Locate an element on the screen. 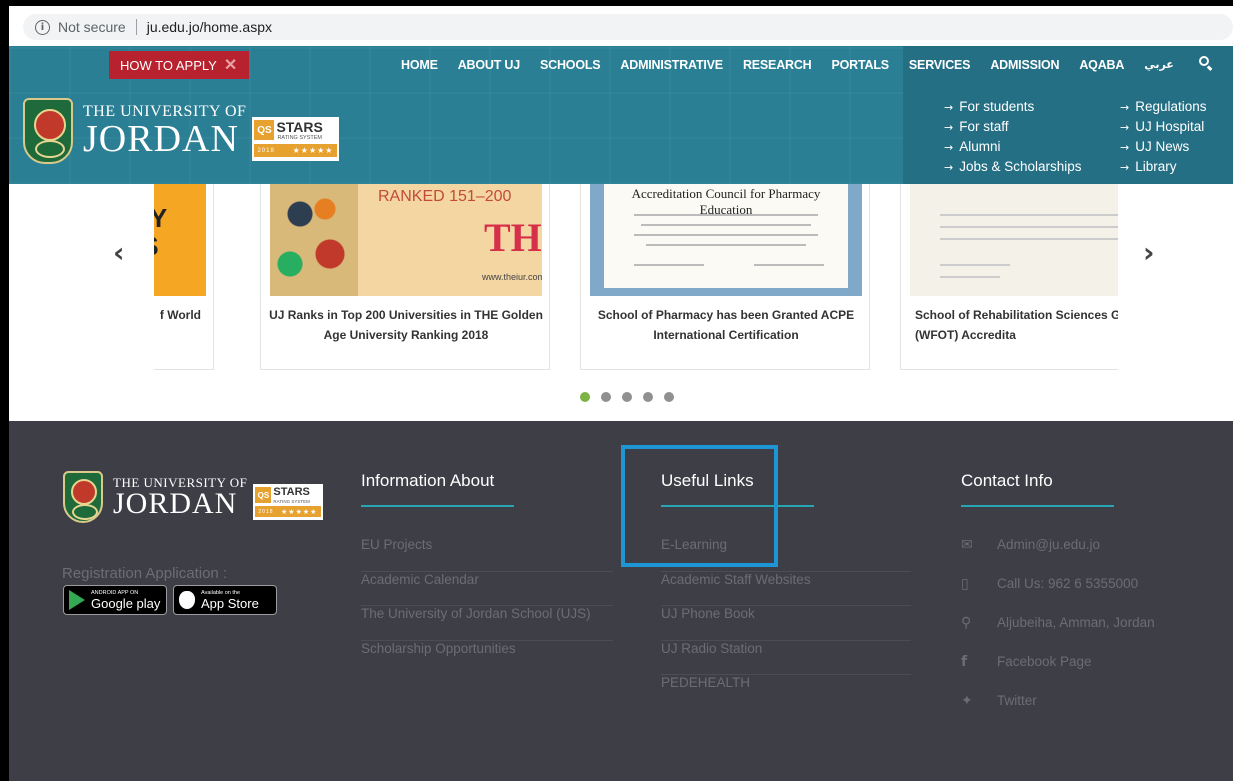 Image resolution: width=1233 pixels, height=781 pixels. how-to-apply-button: HOW TO APPLY ✕ is located at coordinates (179, 65).